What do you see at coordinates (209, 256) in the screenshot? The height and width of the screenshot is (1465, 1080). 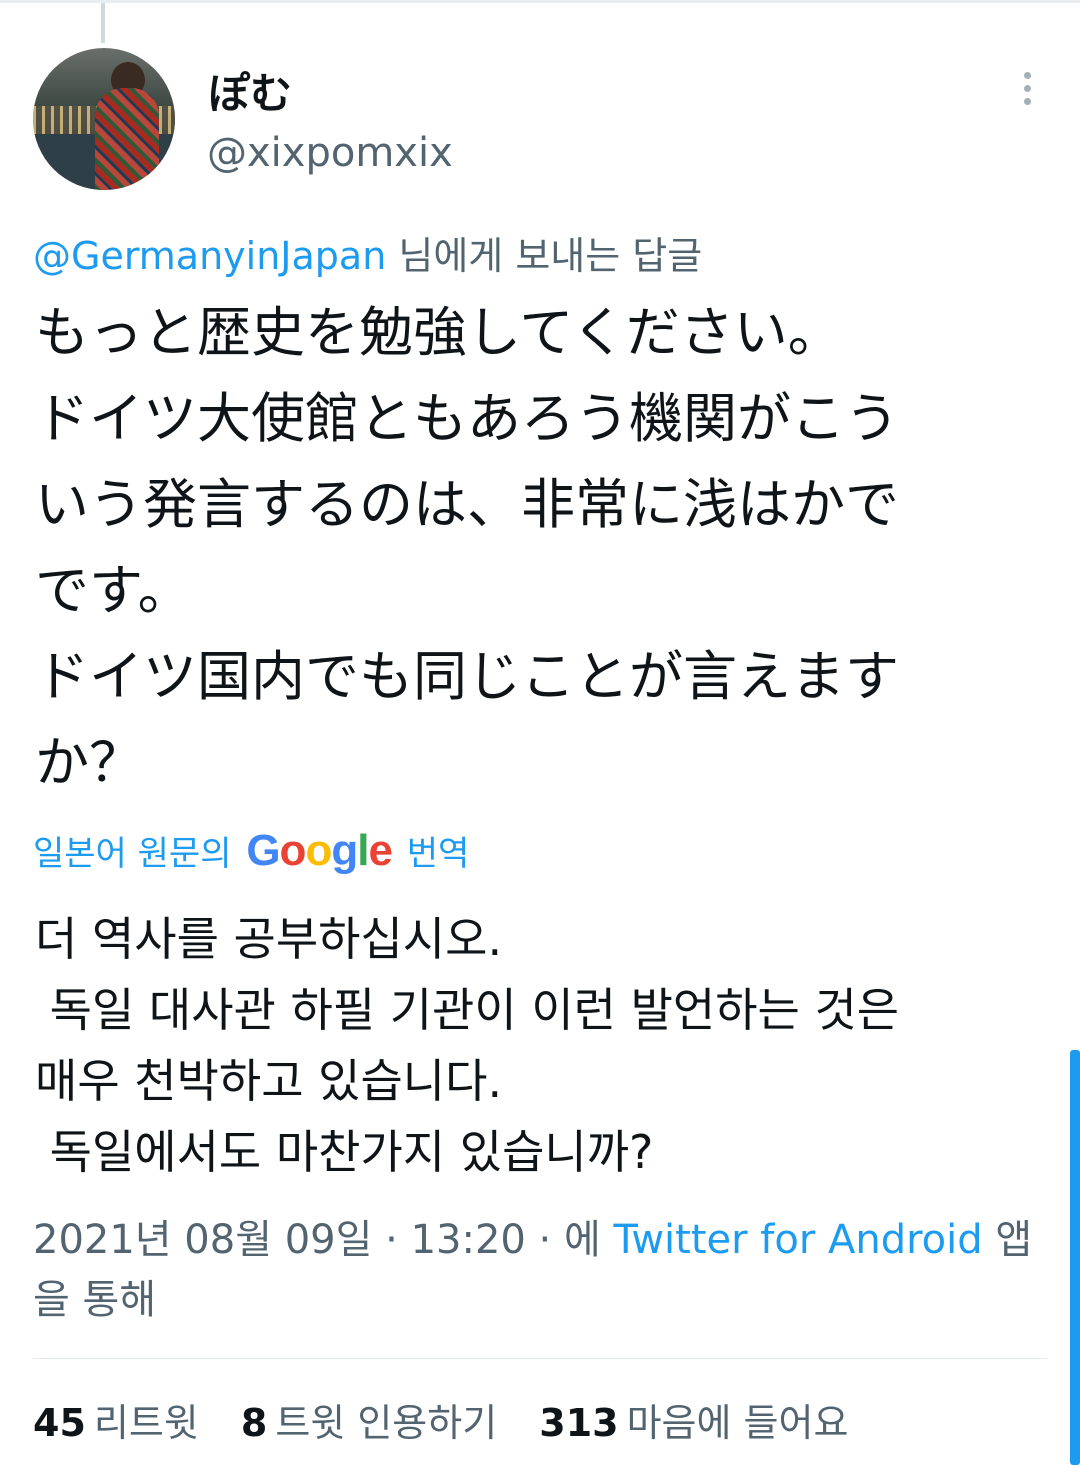 I see `reply-mention-link: @GermanyinJapan` at bounding box center [209, 256].